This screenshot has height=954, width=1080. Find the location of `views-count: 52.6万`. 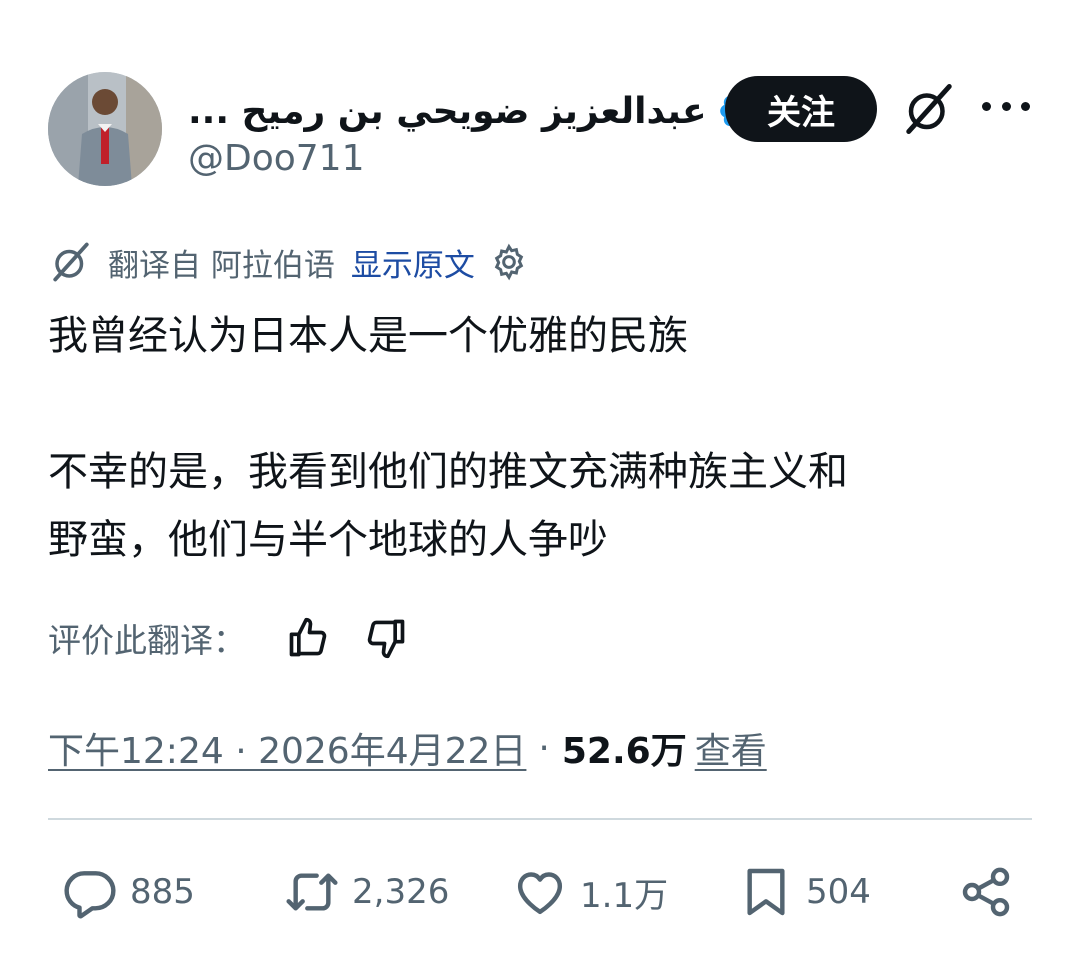

views-count: 52.6万 is located at coordinates (624, 751).